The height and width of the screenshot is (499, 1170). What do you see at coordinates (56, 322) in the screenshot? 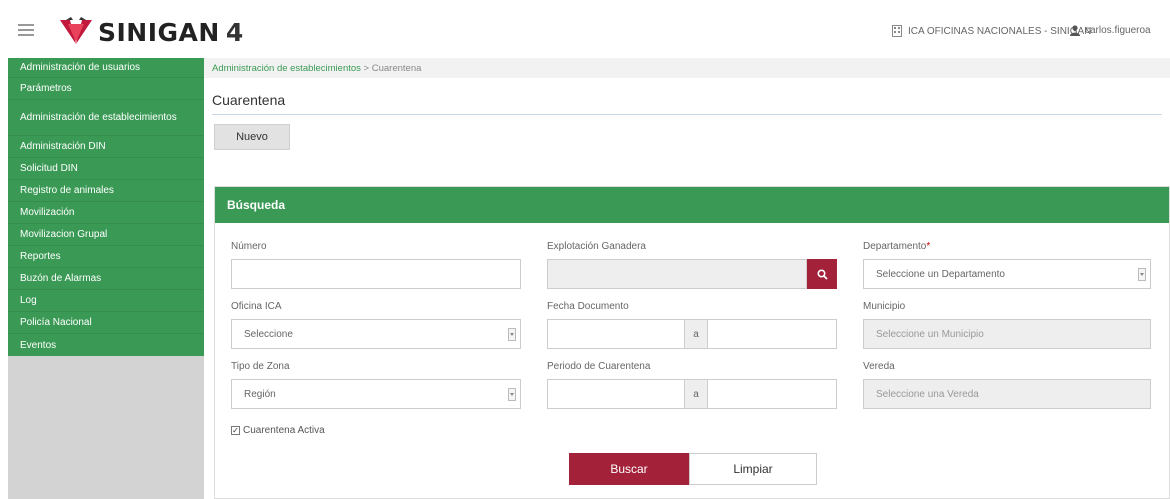
I see `sidebar-item-label: Policía Nacional` at bounding box center [56, 322].